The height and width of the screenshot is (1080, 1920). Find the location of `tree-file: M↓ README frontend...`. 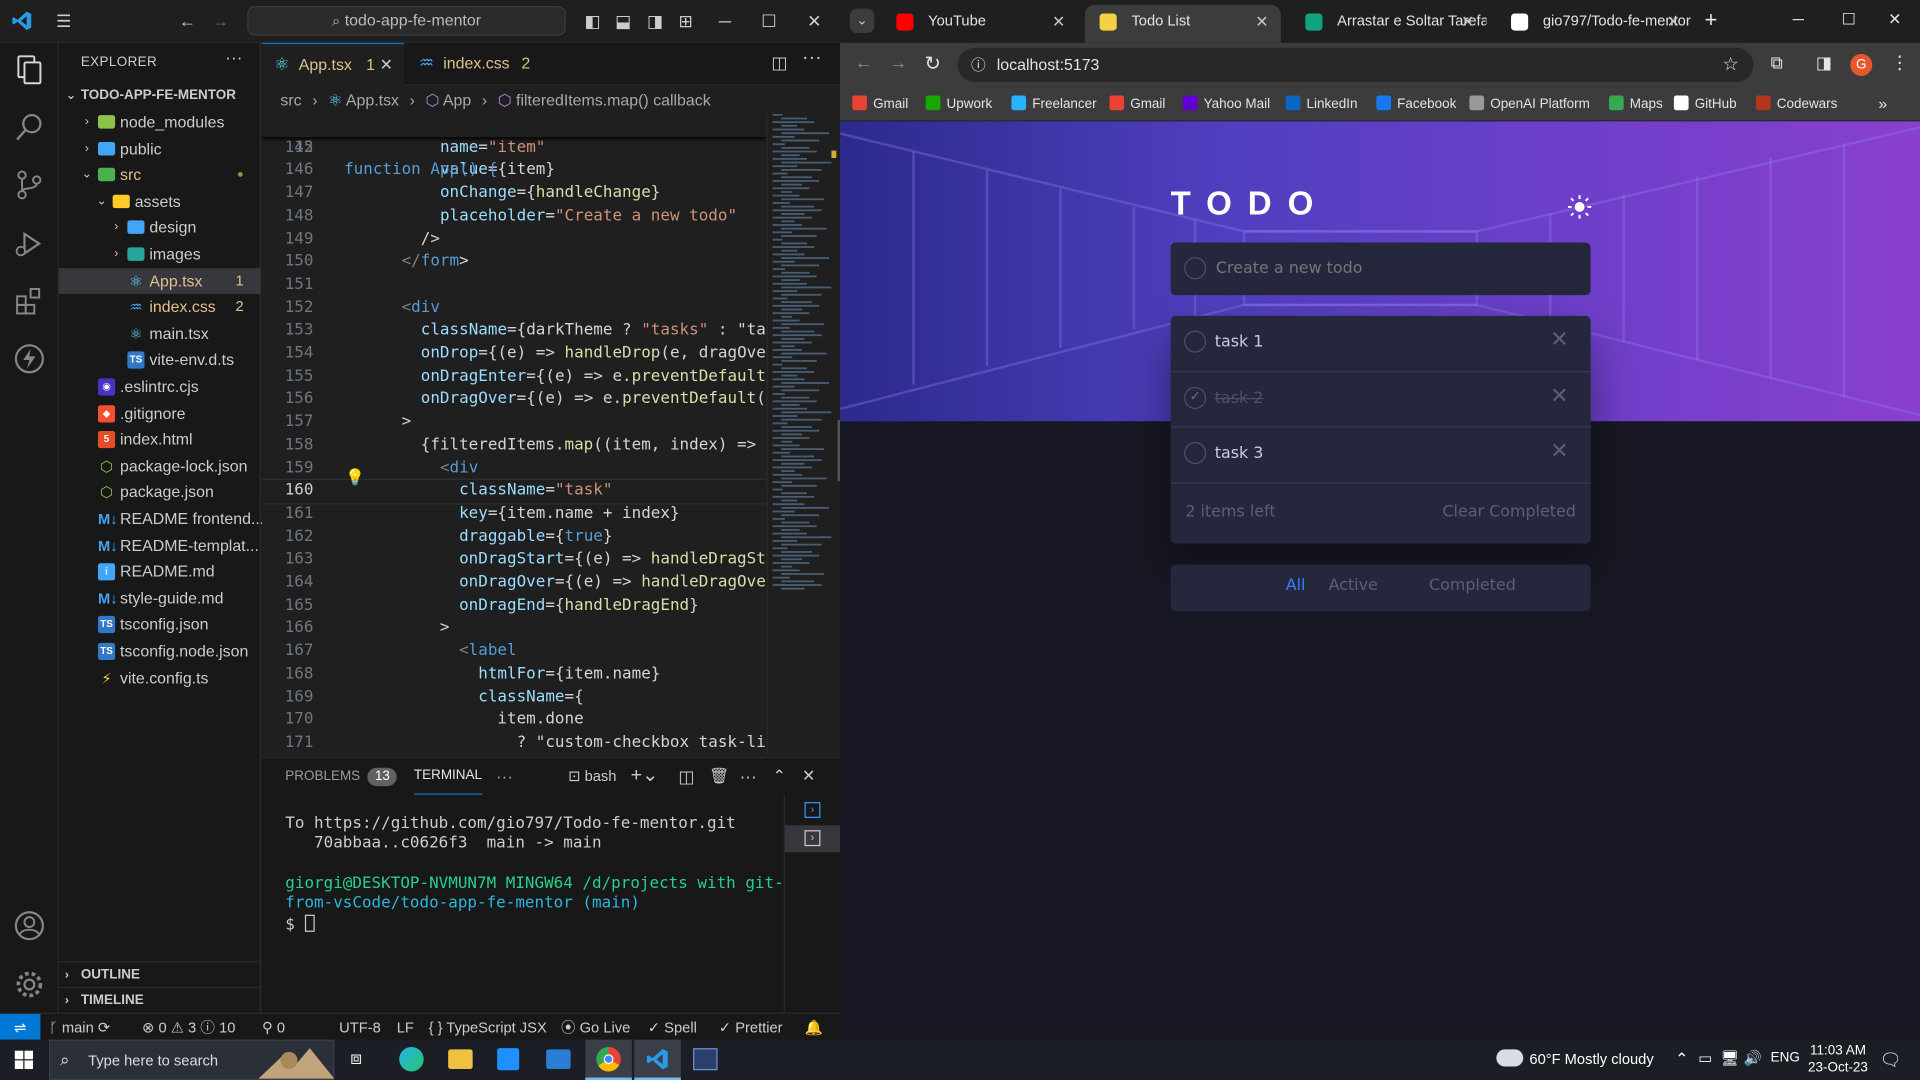

tree-file: M↓ README frontend... is located at coordinates (161, 519).